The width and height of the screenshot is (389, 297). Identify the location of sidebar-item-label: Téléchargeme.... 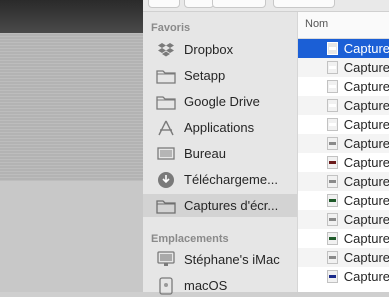
(231, 179).